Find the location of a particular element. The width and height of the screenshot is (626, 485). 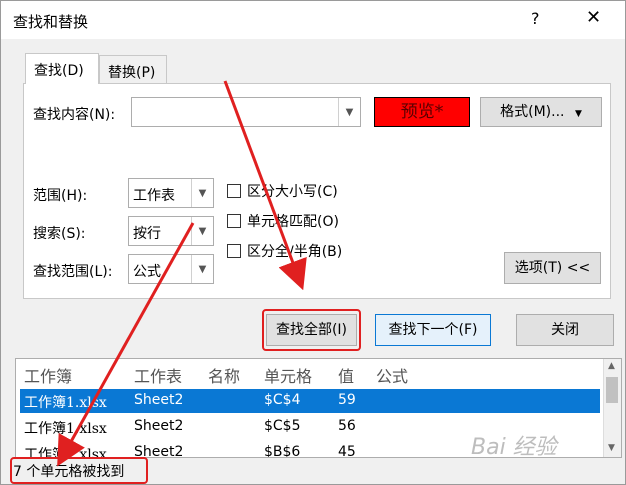

arrow-to-status is located at coordinates (126, 344).